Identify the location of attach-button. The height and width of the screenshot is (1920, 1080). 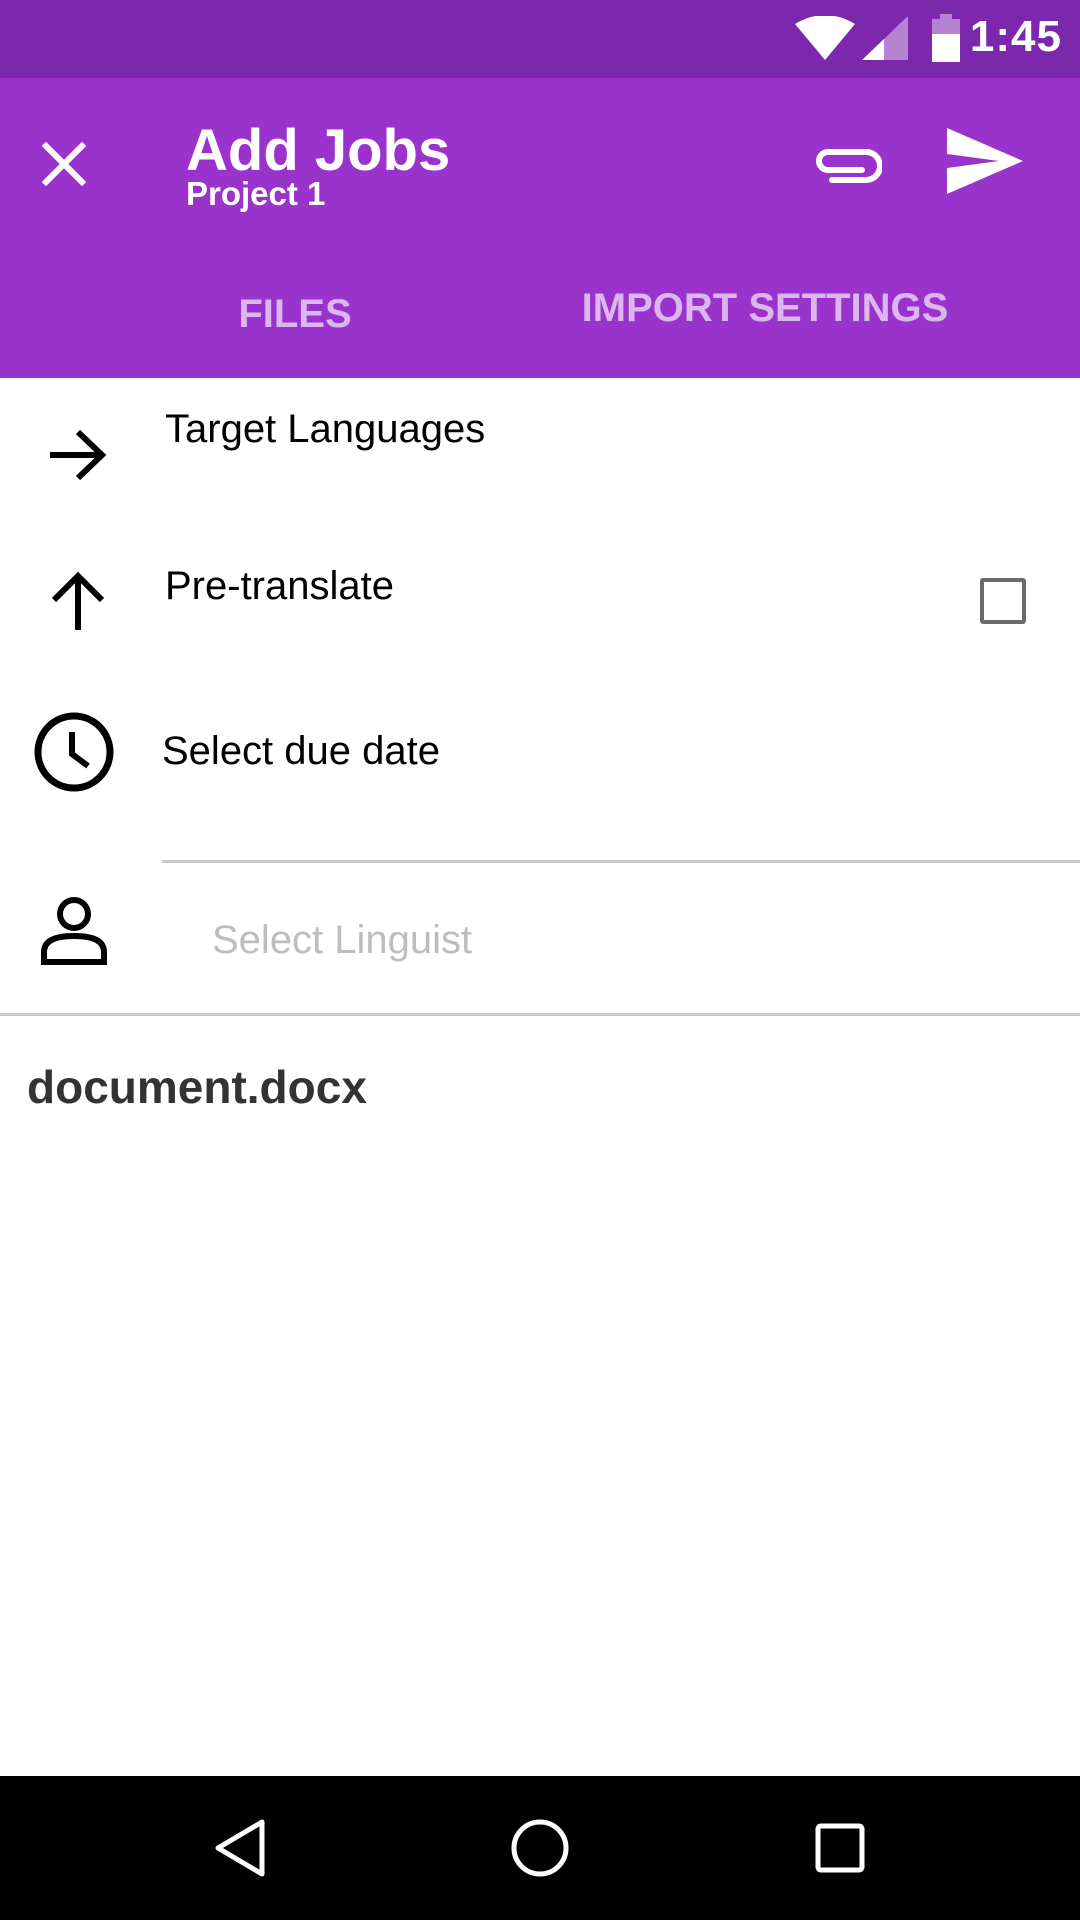
(846, 164).